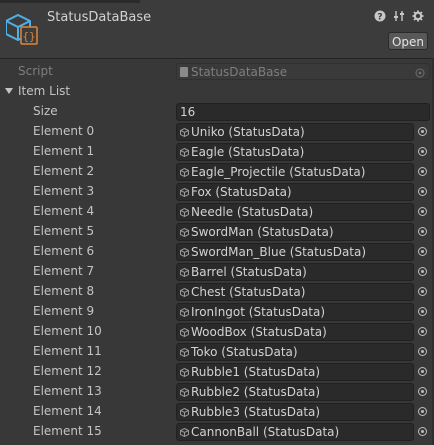 This screenshot has width=434, height=445. What do you see at coordinates (248, 292) in the screenshot?
I see `object-field-value: Chest (StatusData)` at bounding box center [248, 292].